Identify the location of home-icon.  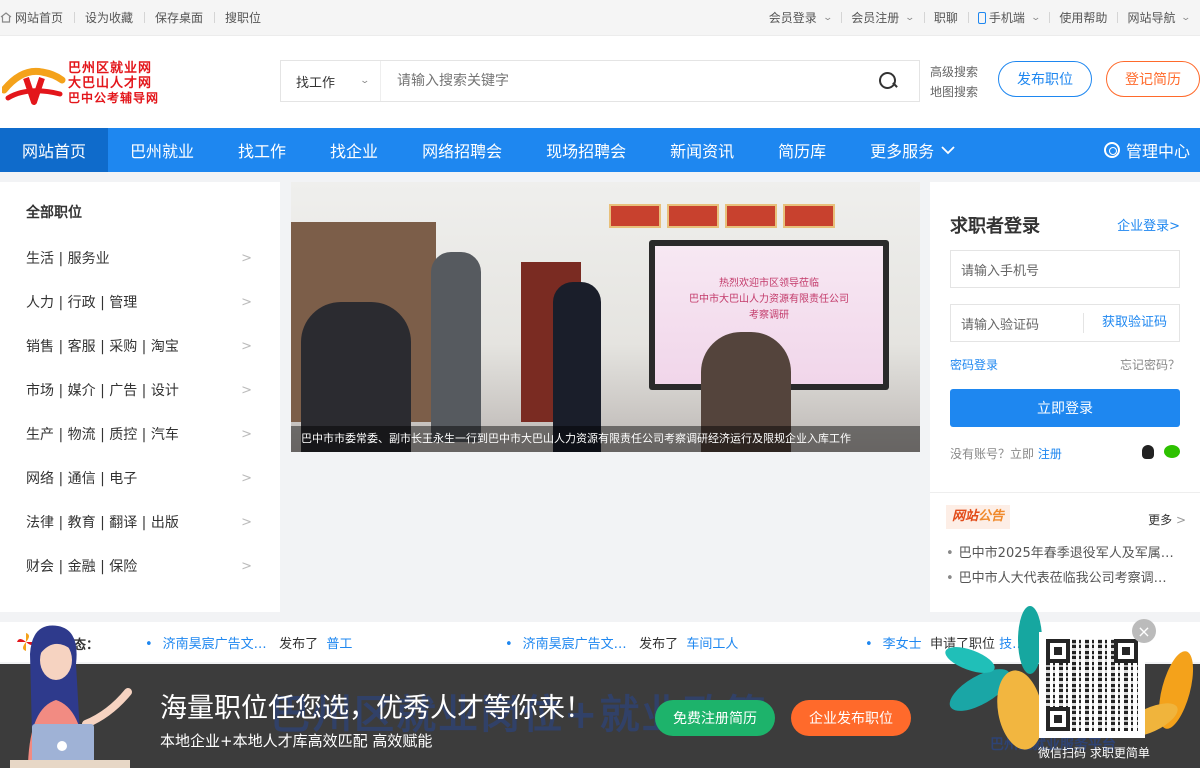
(6, 17).